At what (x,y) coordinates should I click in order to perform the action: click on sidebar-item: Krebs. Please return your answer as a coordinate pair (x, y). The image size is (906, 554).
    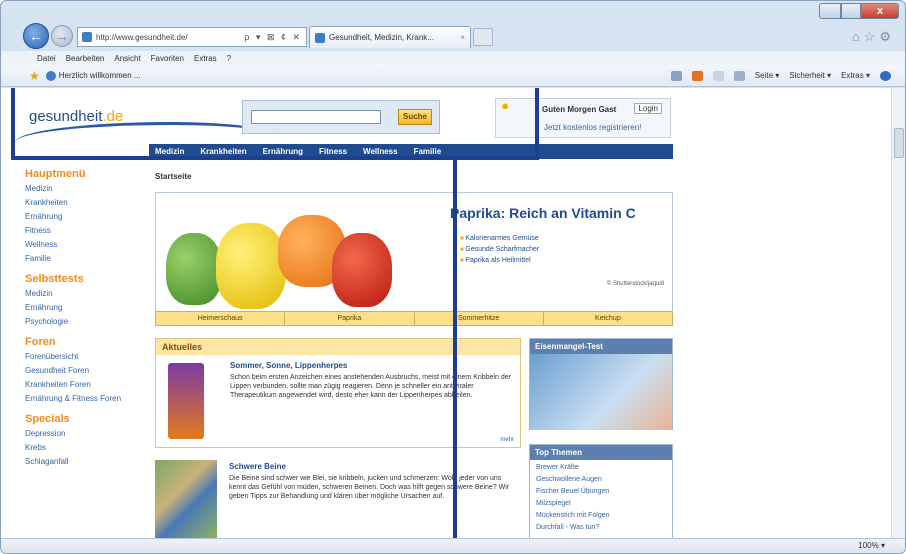
    Looking at the image, I should click on (80, 447).